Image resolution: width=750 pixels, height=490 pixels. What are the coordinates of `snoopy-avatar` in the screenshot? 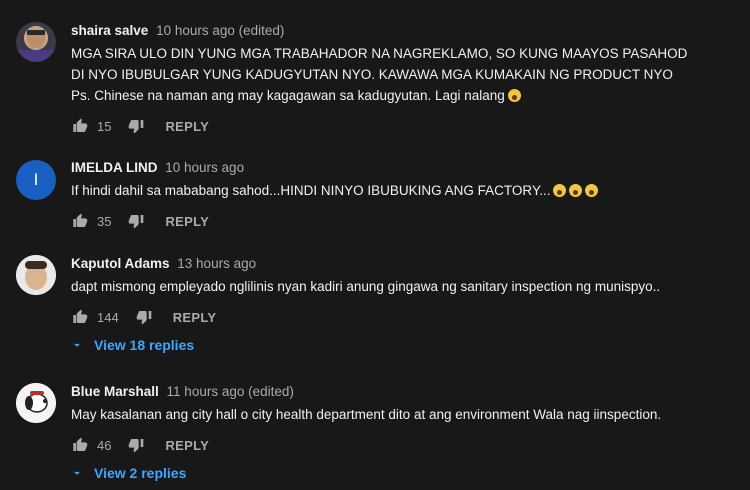 It's located at (36, 403).